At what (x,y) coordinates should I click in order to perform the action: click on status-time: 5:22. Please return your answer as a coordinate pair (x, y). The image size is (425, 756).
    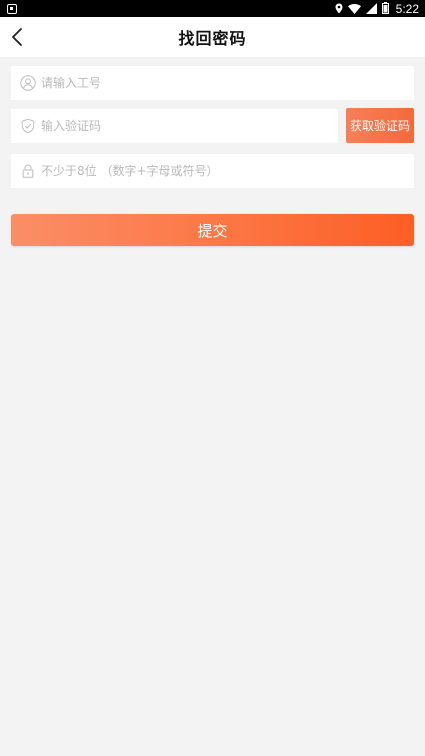
    Looking at the image, I should click on (407, 8).